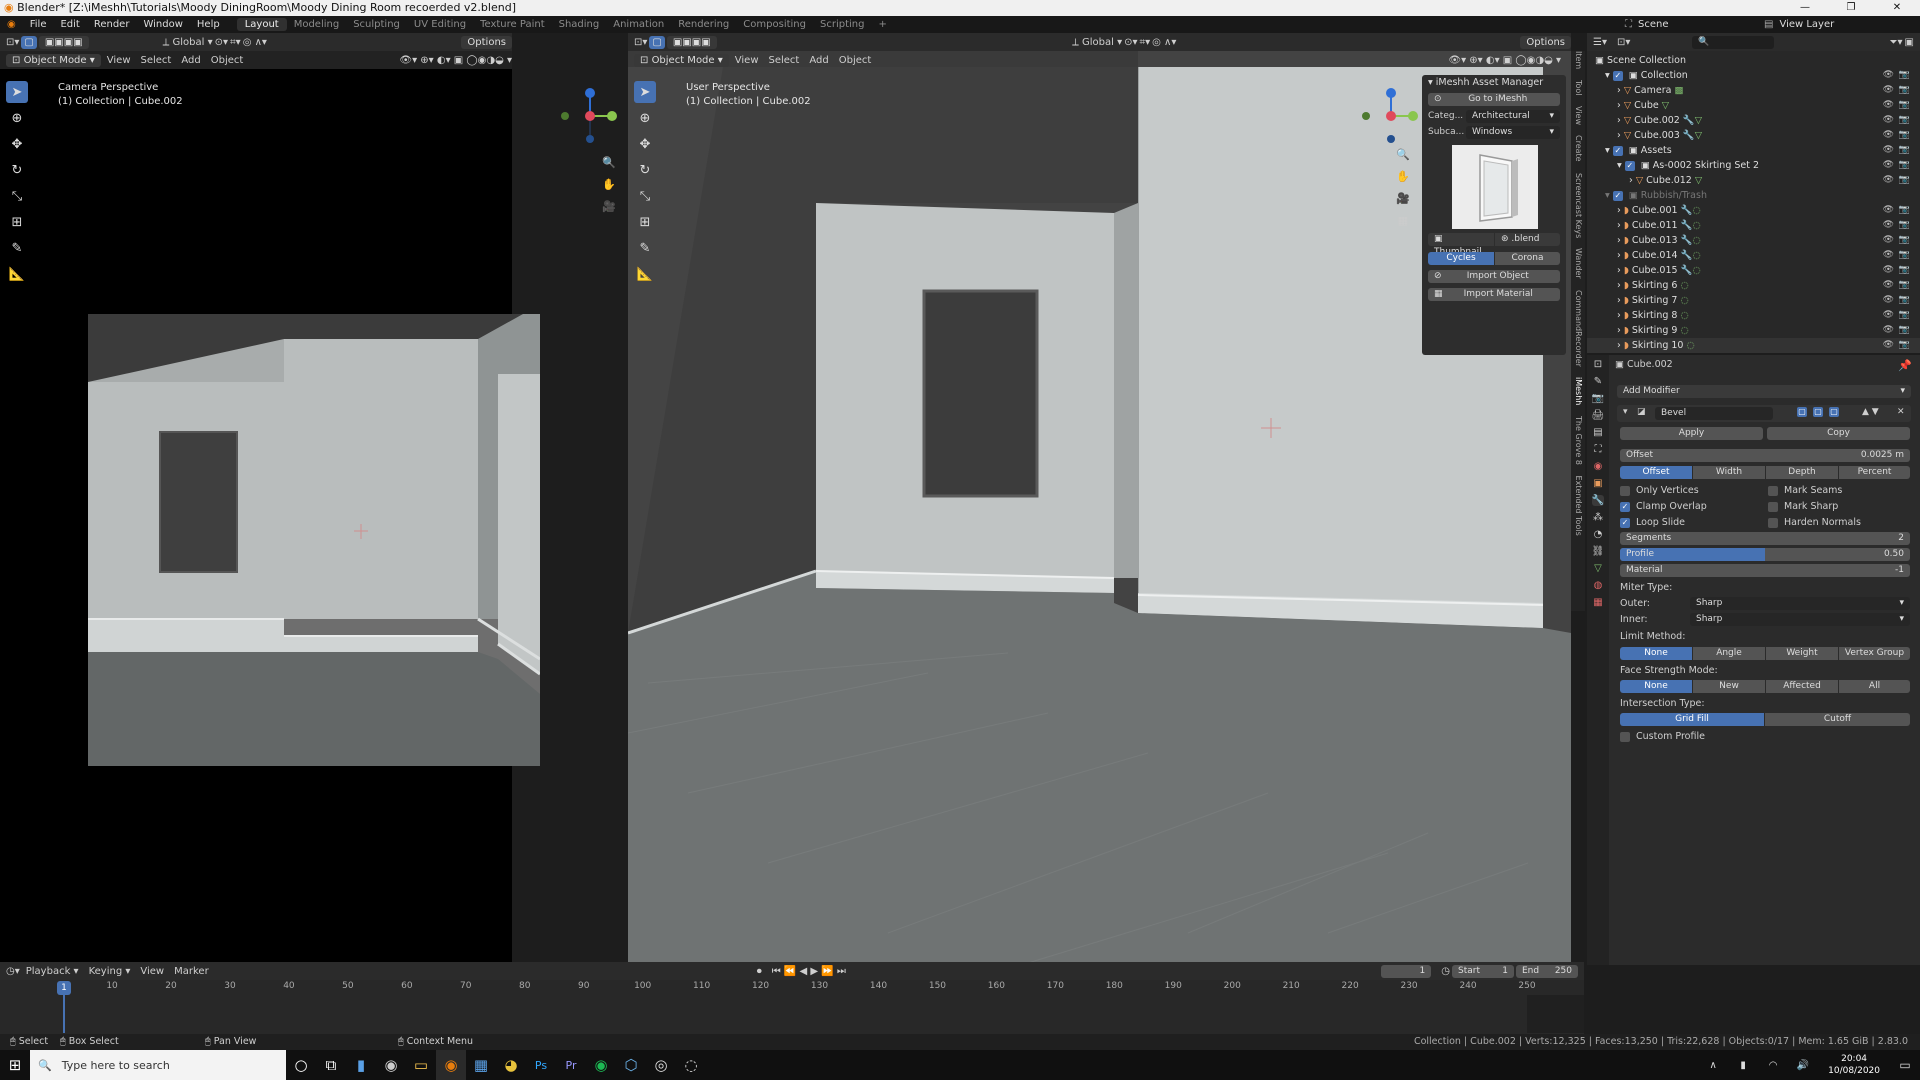  Describe the element at coordinates (1403, 154) in the screenshot. I see `main-zoom-icon: 🔍` at that location.